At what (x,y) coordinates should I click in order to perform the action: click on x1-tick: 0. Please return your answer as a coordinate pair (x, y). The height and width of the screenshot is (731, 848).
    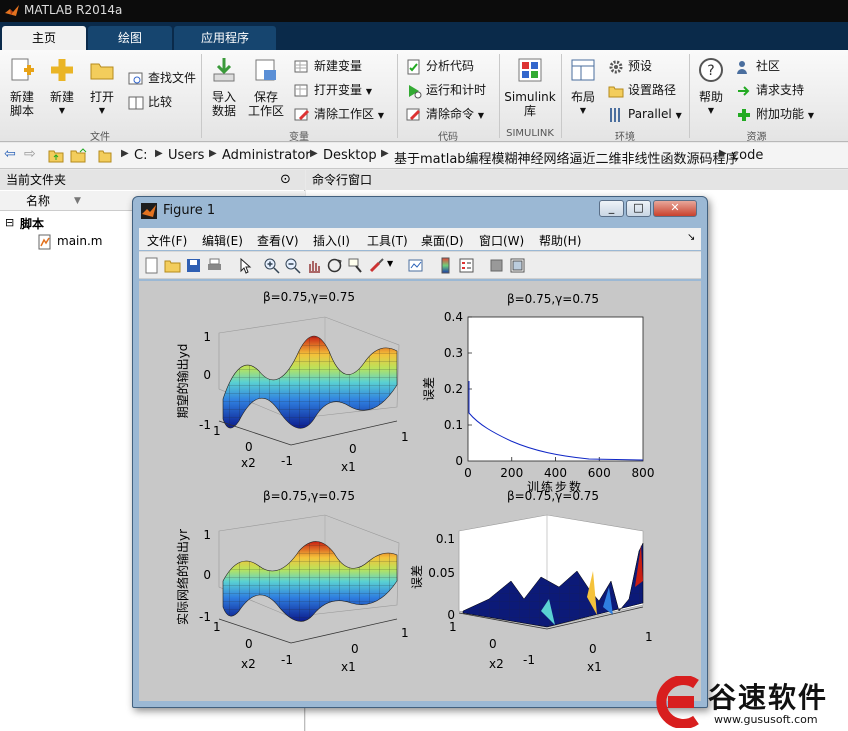
    Looking at the image, I should click on (353, 449).